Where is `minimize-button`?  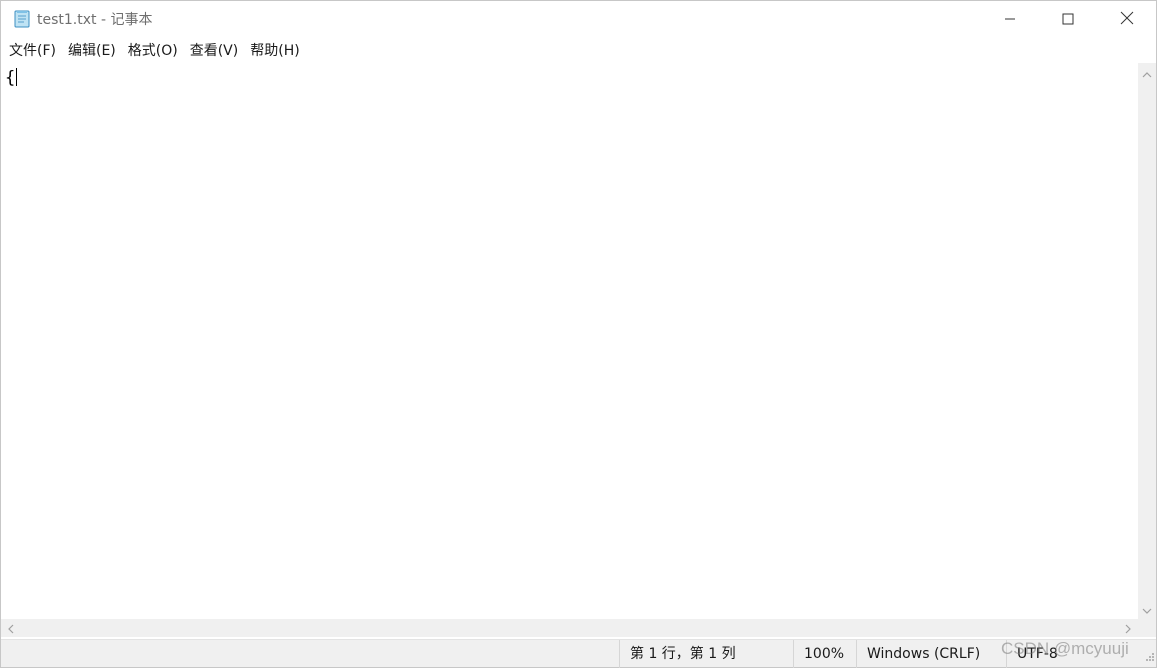
minimize-button is located at coordinates (1010, 19).